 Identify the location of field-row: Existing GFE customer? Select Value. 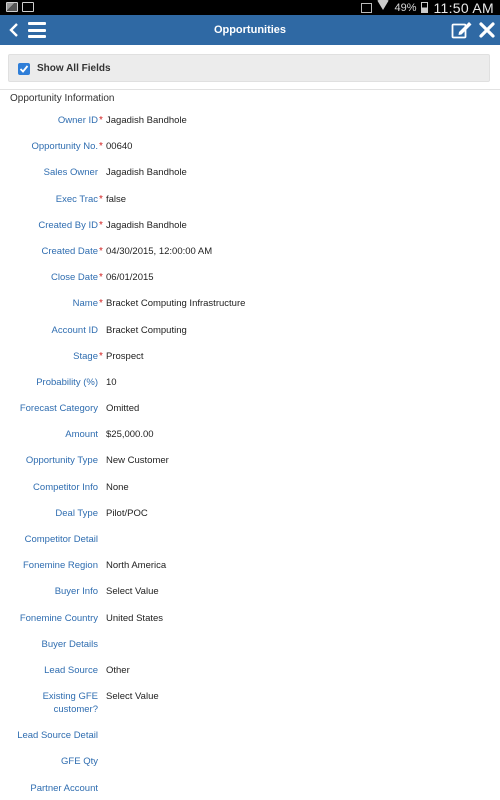
(250, 709).